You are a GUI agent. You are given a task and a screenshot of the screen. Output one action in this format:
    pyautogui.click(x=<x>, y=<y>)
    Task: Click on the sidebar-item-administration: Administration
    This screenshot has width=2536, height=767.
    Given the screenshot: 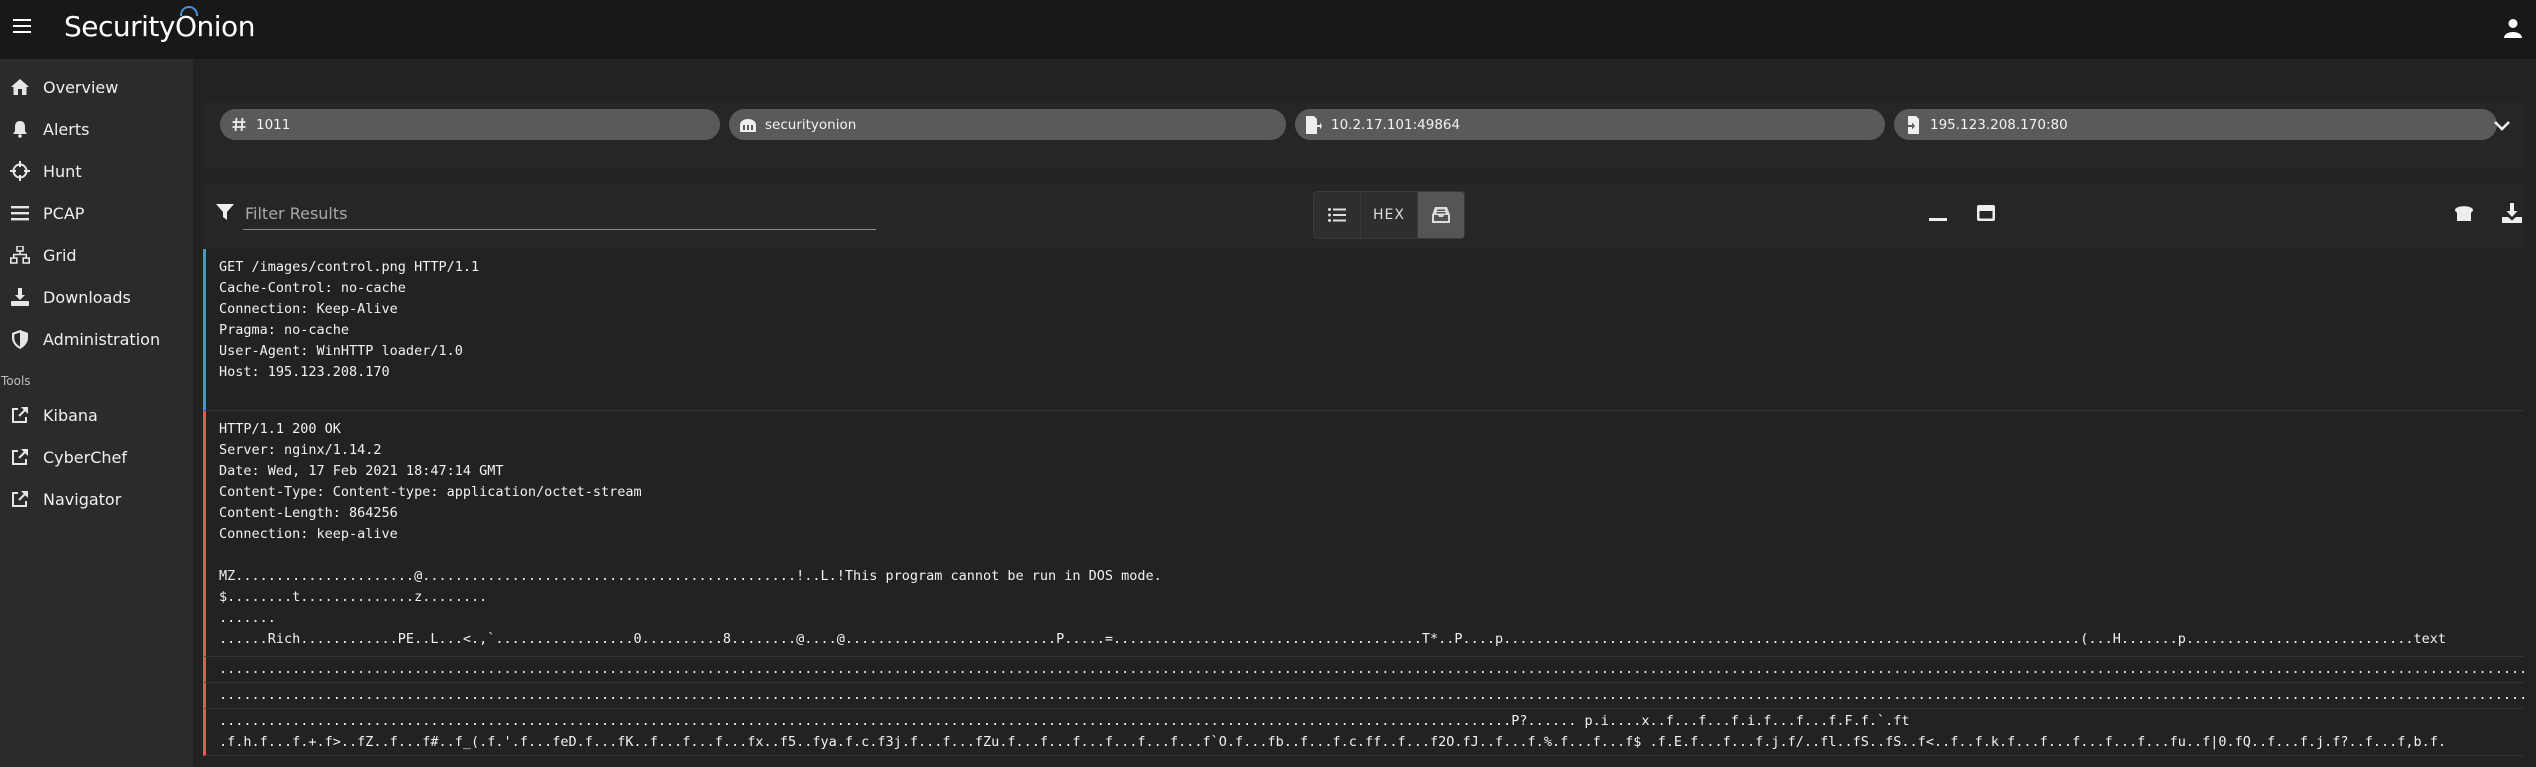 What is the action you would take?
    pyautogui.click(x=96, y=339)
    